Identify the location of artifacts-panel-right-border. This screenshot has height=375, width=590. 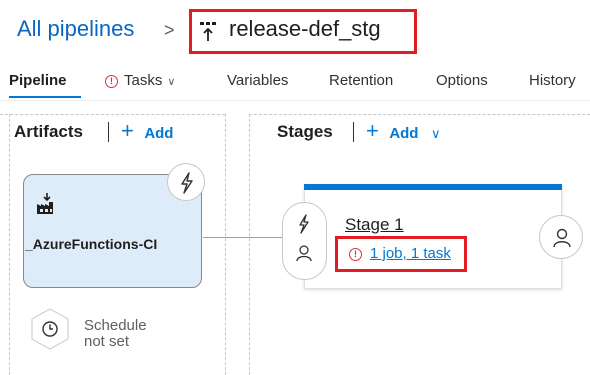
(225, 244).